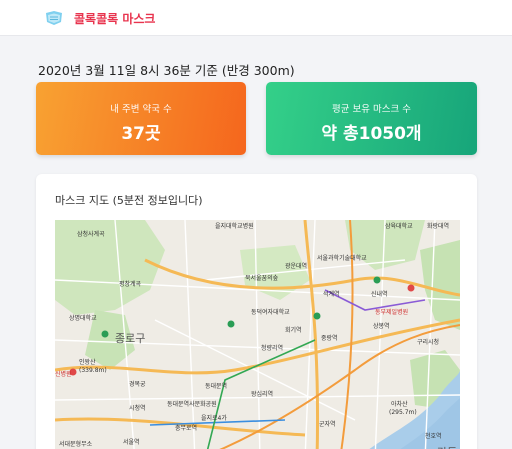 This screenshot has width=512, height=449. Describe the element at coordinates (256, 18) in the screenshot. I see `app-header: 콜록콜록 마스크` at that location.